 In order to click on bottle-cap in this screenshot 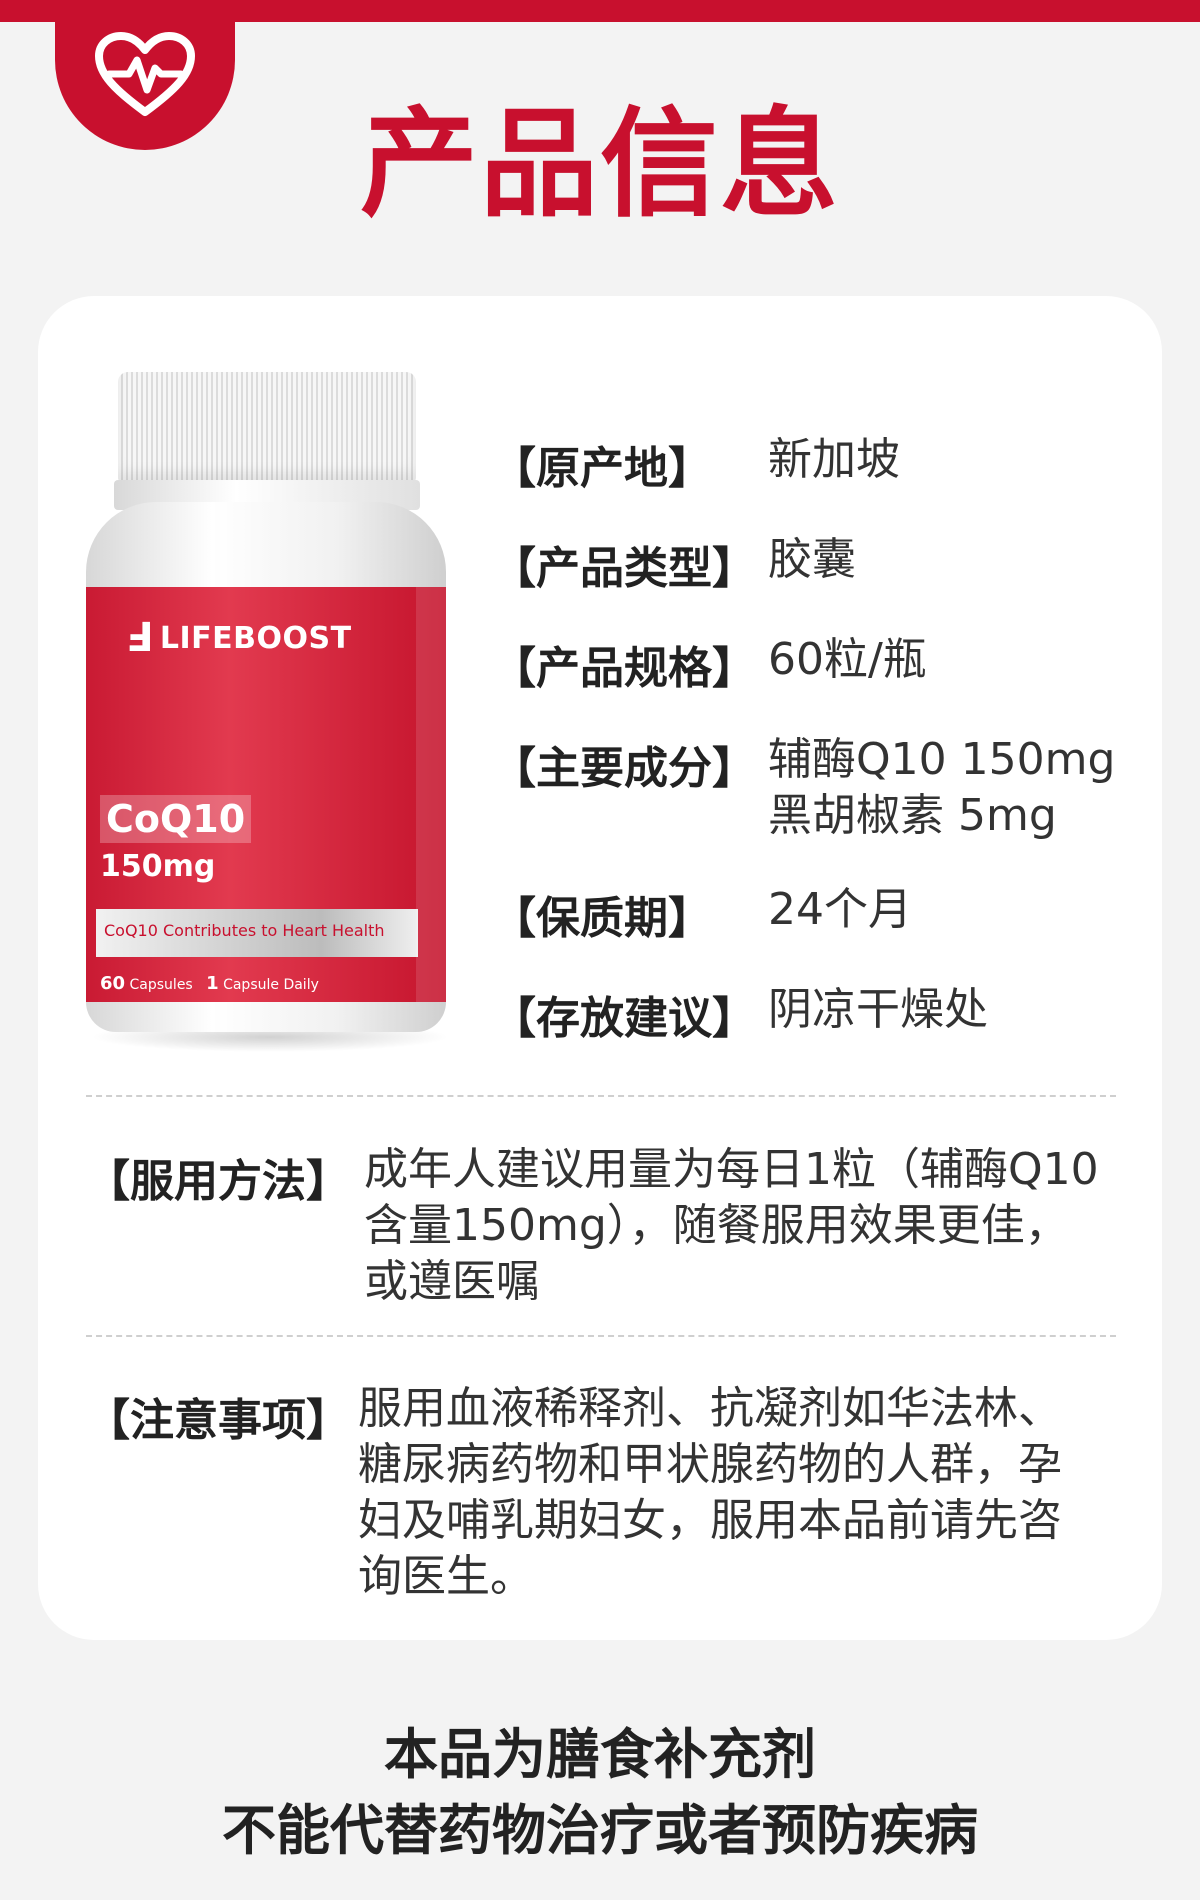, I will do `click(267, 427)`.